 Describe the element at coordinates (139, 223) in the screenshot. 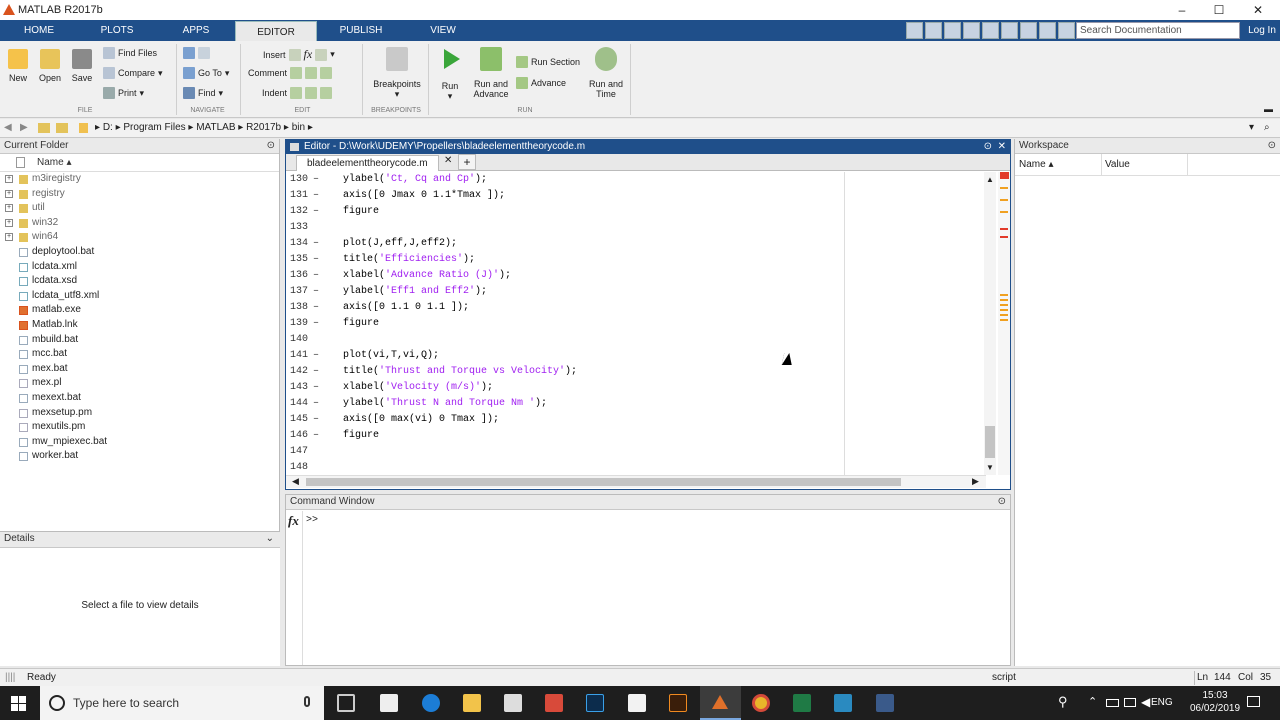

I see `folder-item: + win32` at that location.